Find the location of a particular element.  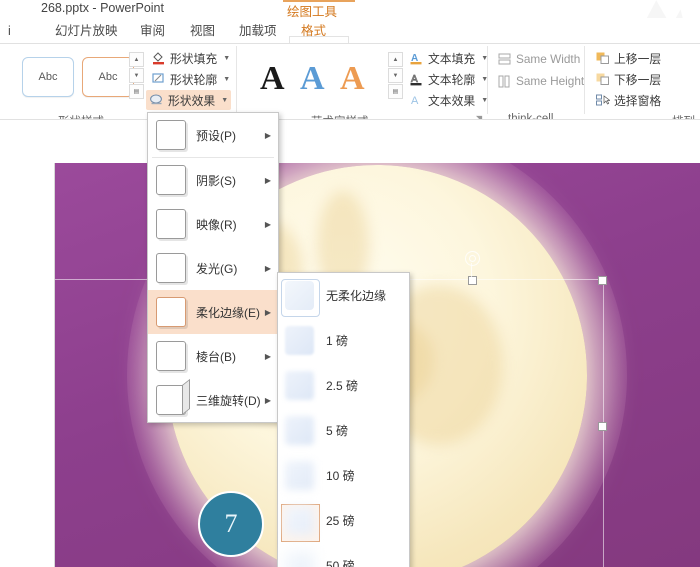

shape-outline-label: 形状轮廓 is located at coordinates (194, 79).